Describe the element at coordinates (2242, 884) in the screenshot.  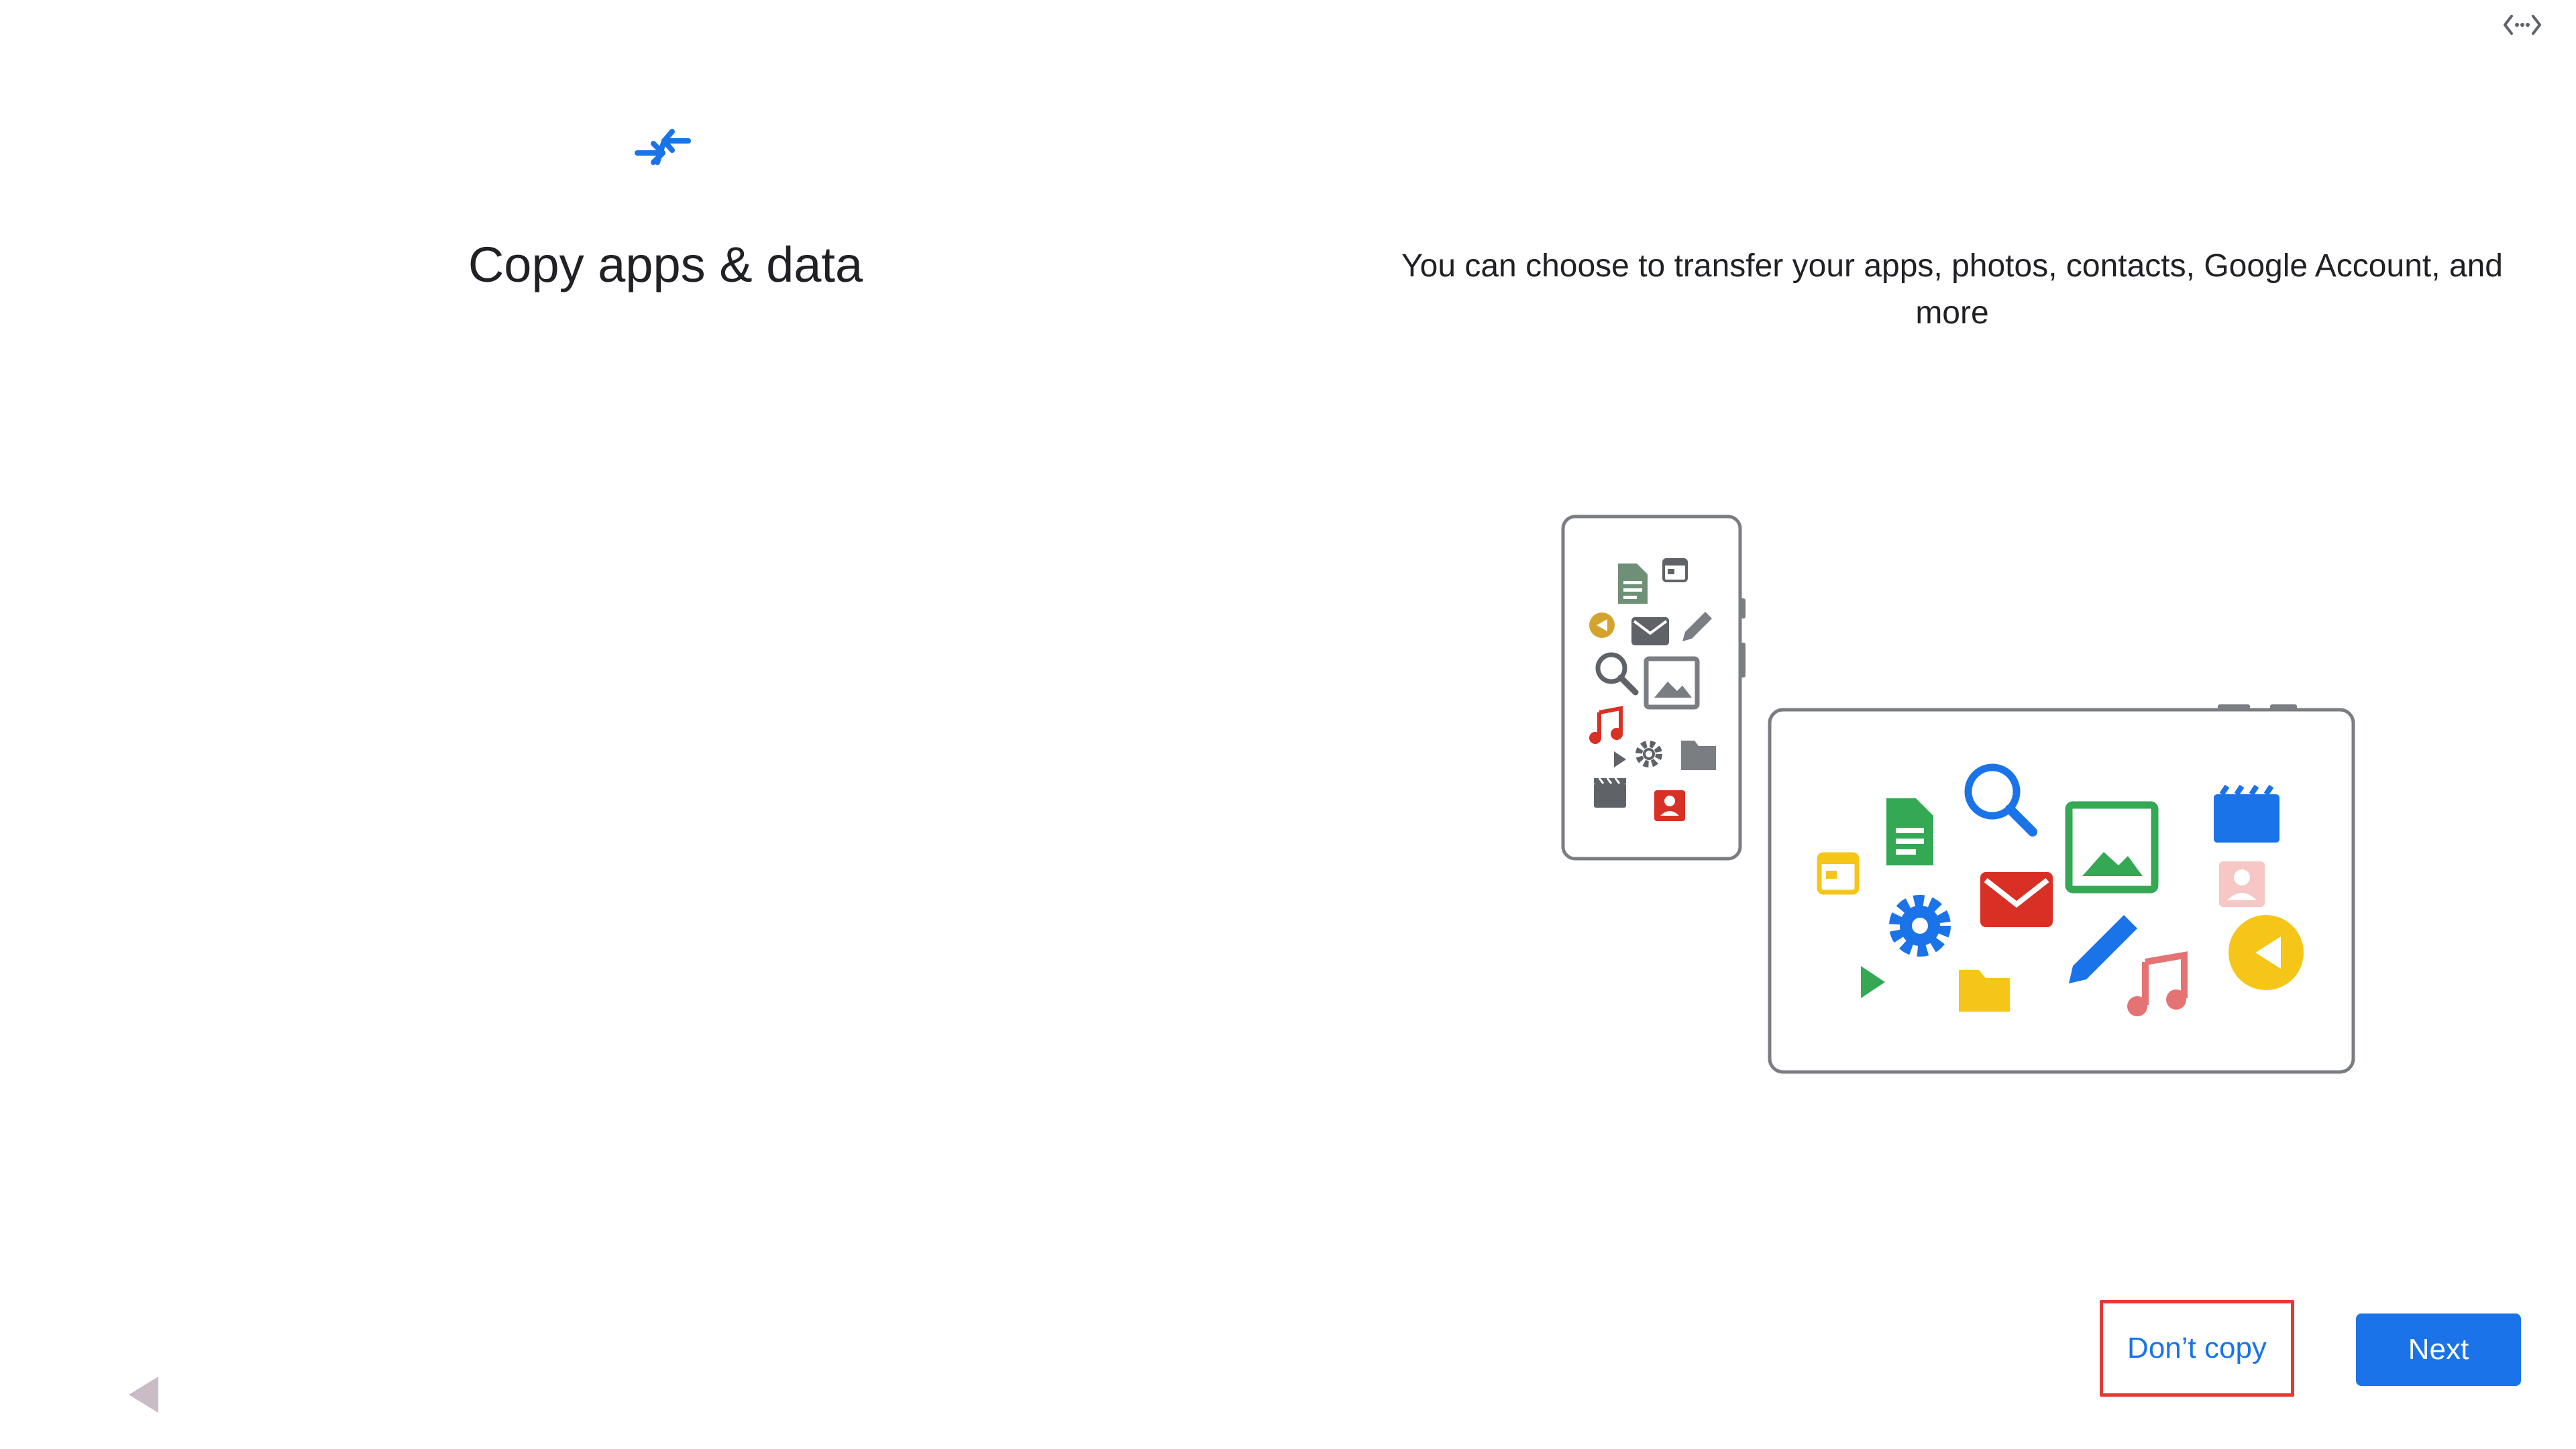
I see `contact-icon` at that location.